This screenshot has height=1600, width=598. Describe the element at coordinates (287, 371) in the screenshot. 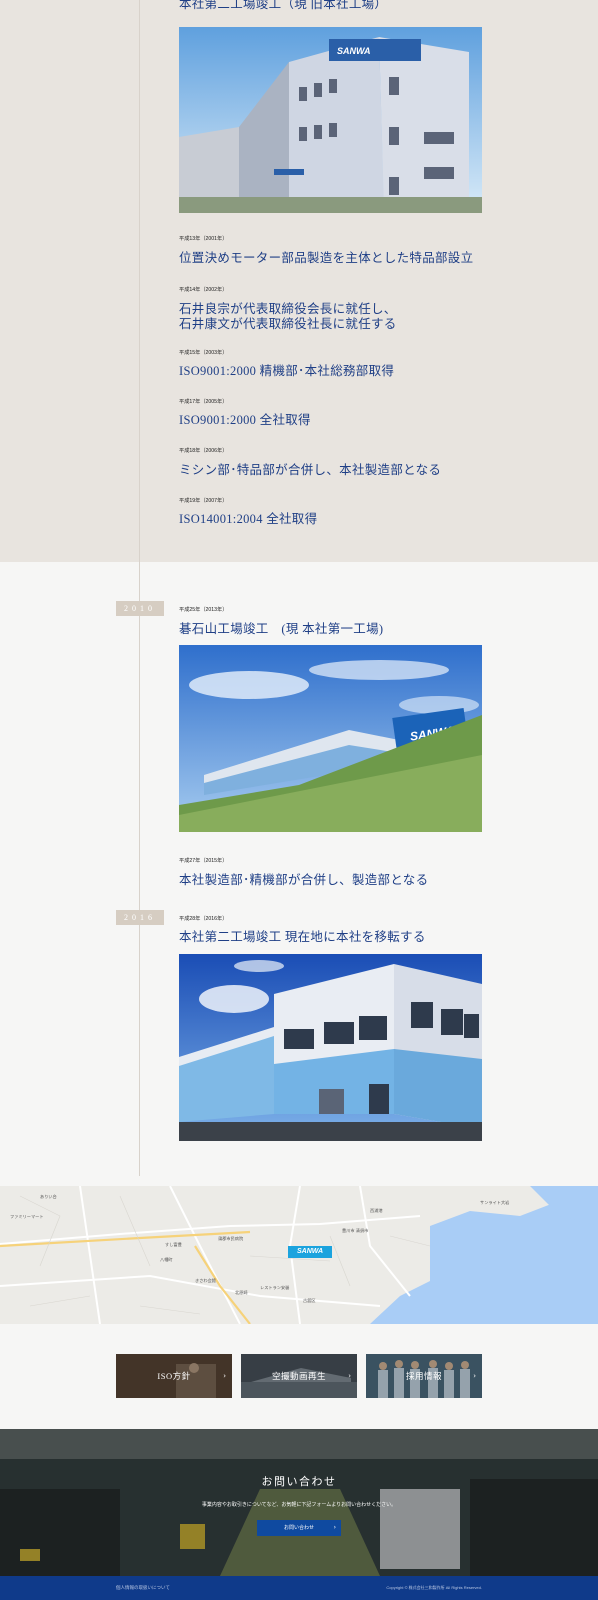

I see `entry-title: ISO9001:2000 精機部･本社総務部取得` at that location.